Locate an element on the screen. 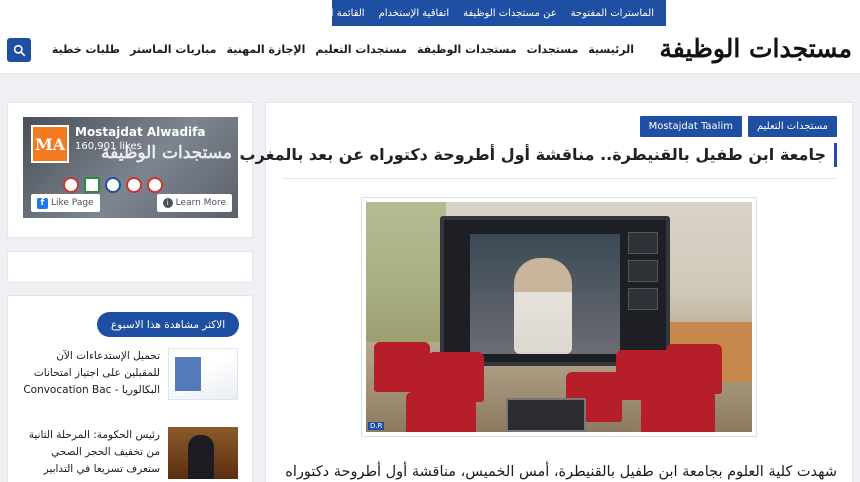  cover-arabic-text: مستجدات الوظيفة is located at coordinates (166, 153).